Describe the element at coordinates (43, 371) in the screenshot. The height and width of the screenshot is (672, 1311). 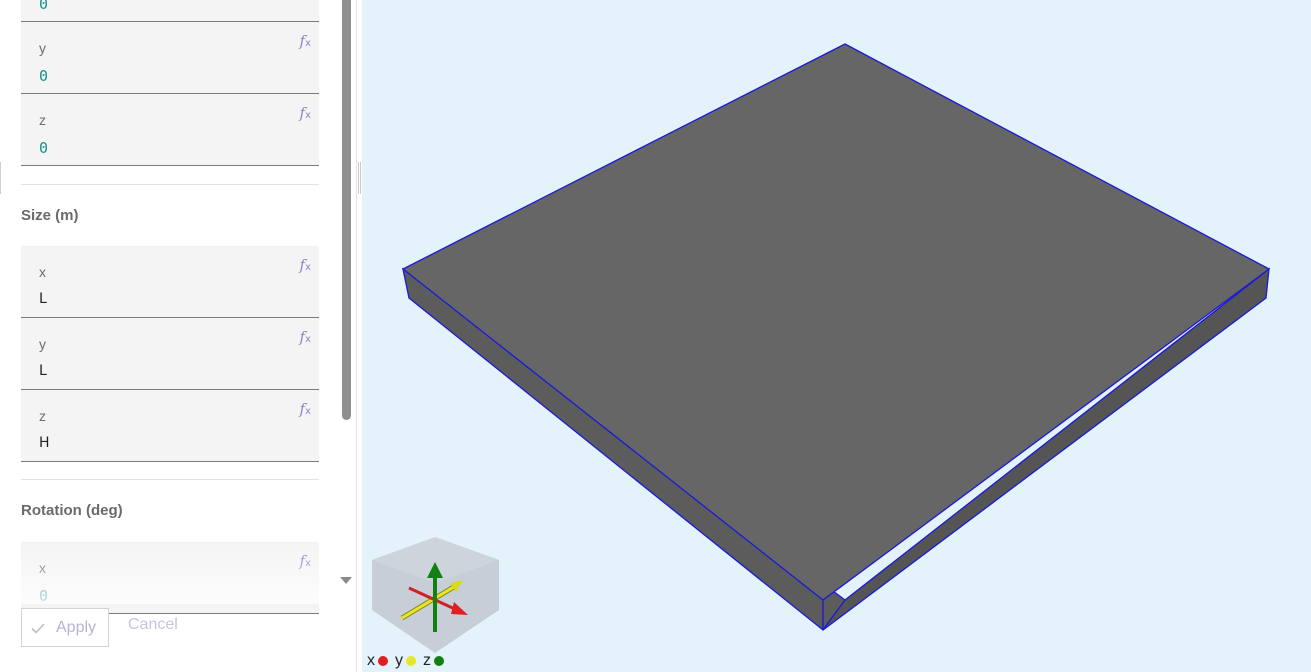
I see `size-y-value: L` at that location.